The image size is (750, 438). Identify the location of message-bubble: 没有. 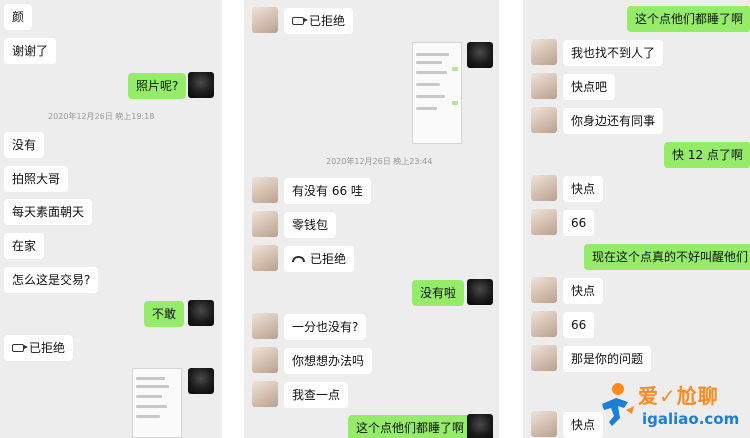
(24, 145).